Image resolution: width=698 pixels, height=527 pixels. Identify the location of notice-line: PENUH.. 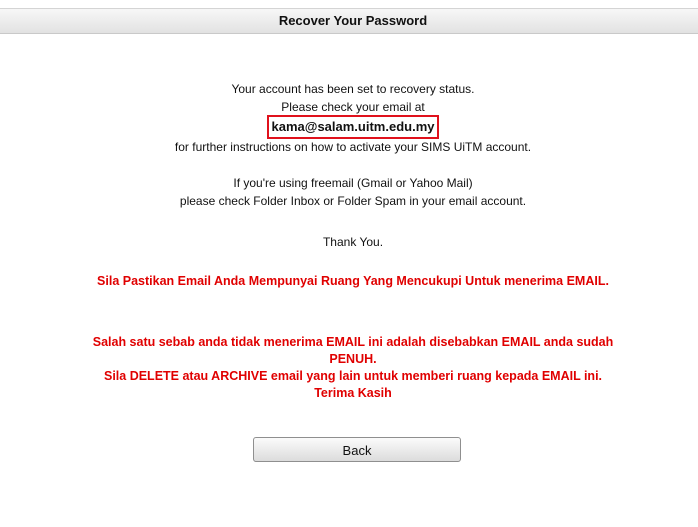
(353, 359).